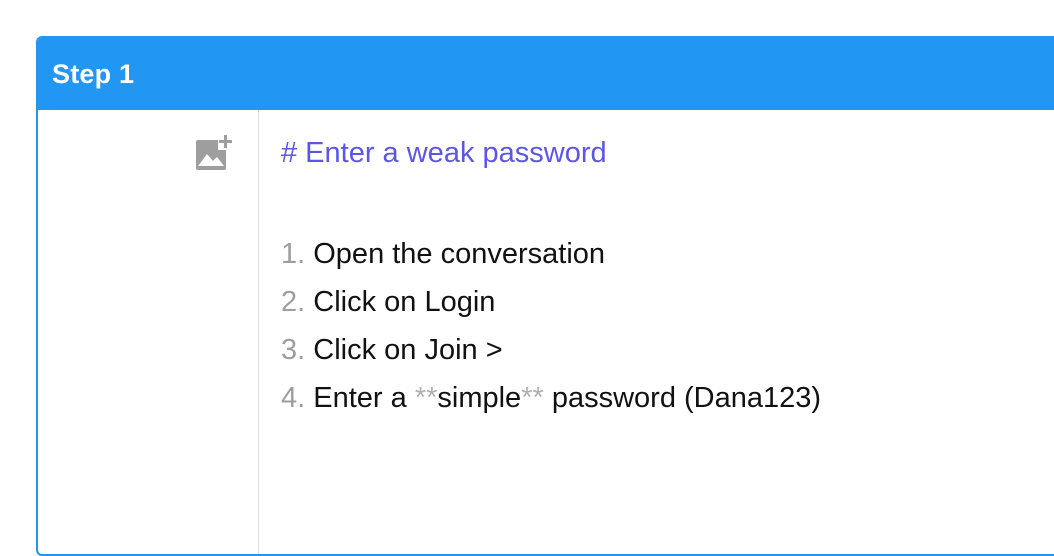 The image size is (1054, 556). I want to click on list-item: 1. Open the conversation, so click(551, 254).